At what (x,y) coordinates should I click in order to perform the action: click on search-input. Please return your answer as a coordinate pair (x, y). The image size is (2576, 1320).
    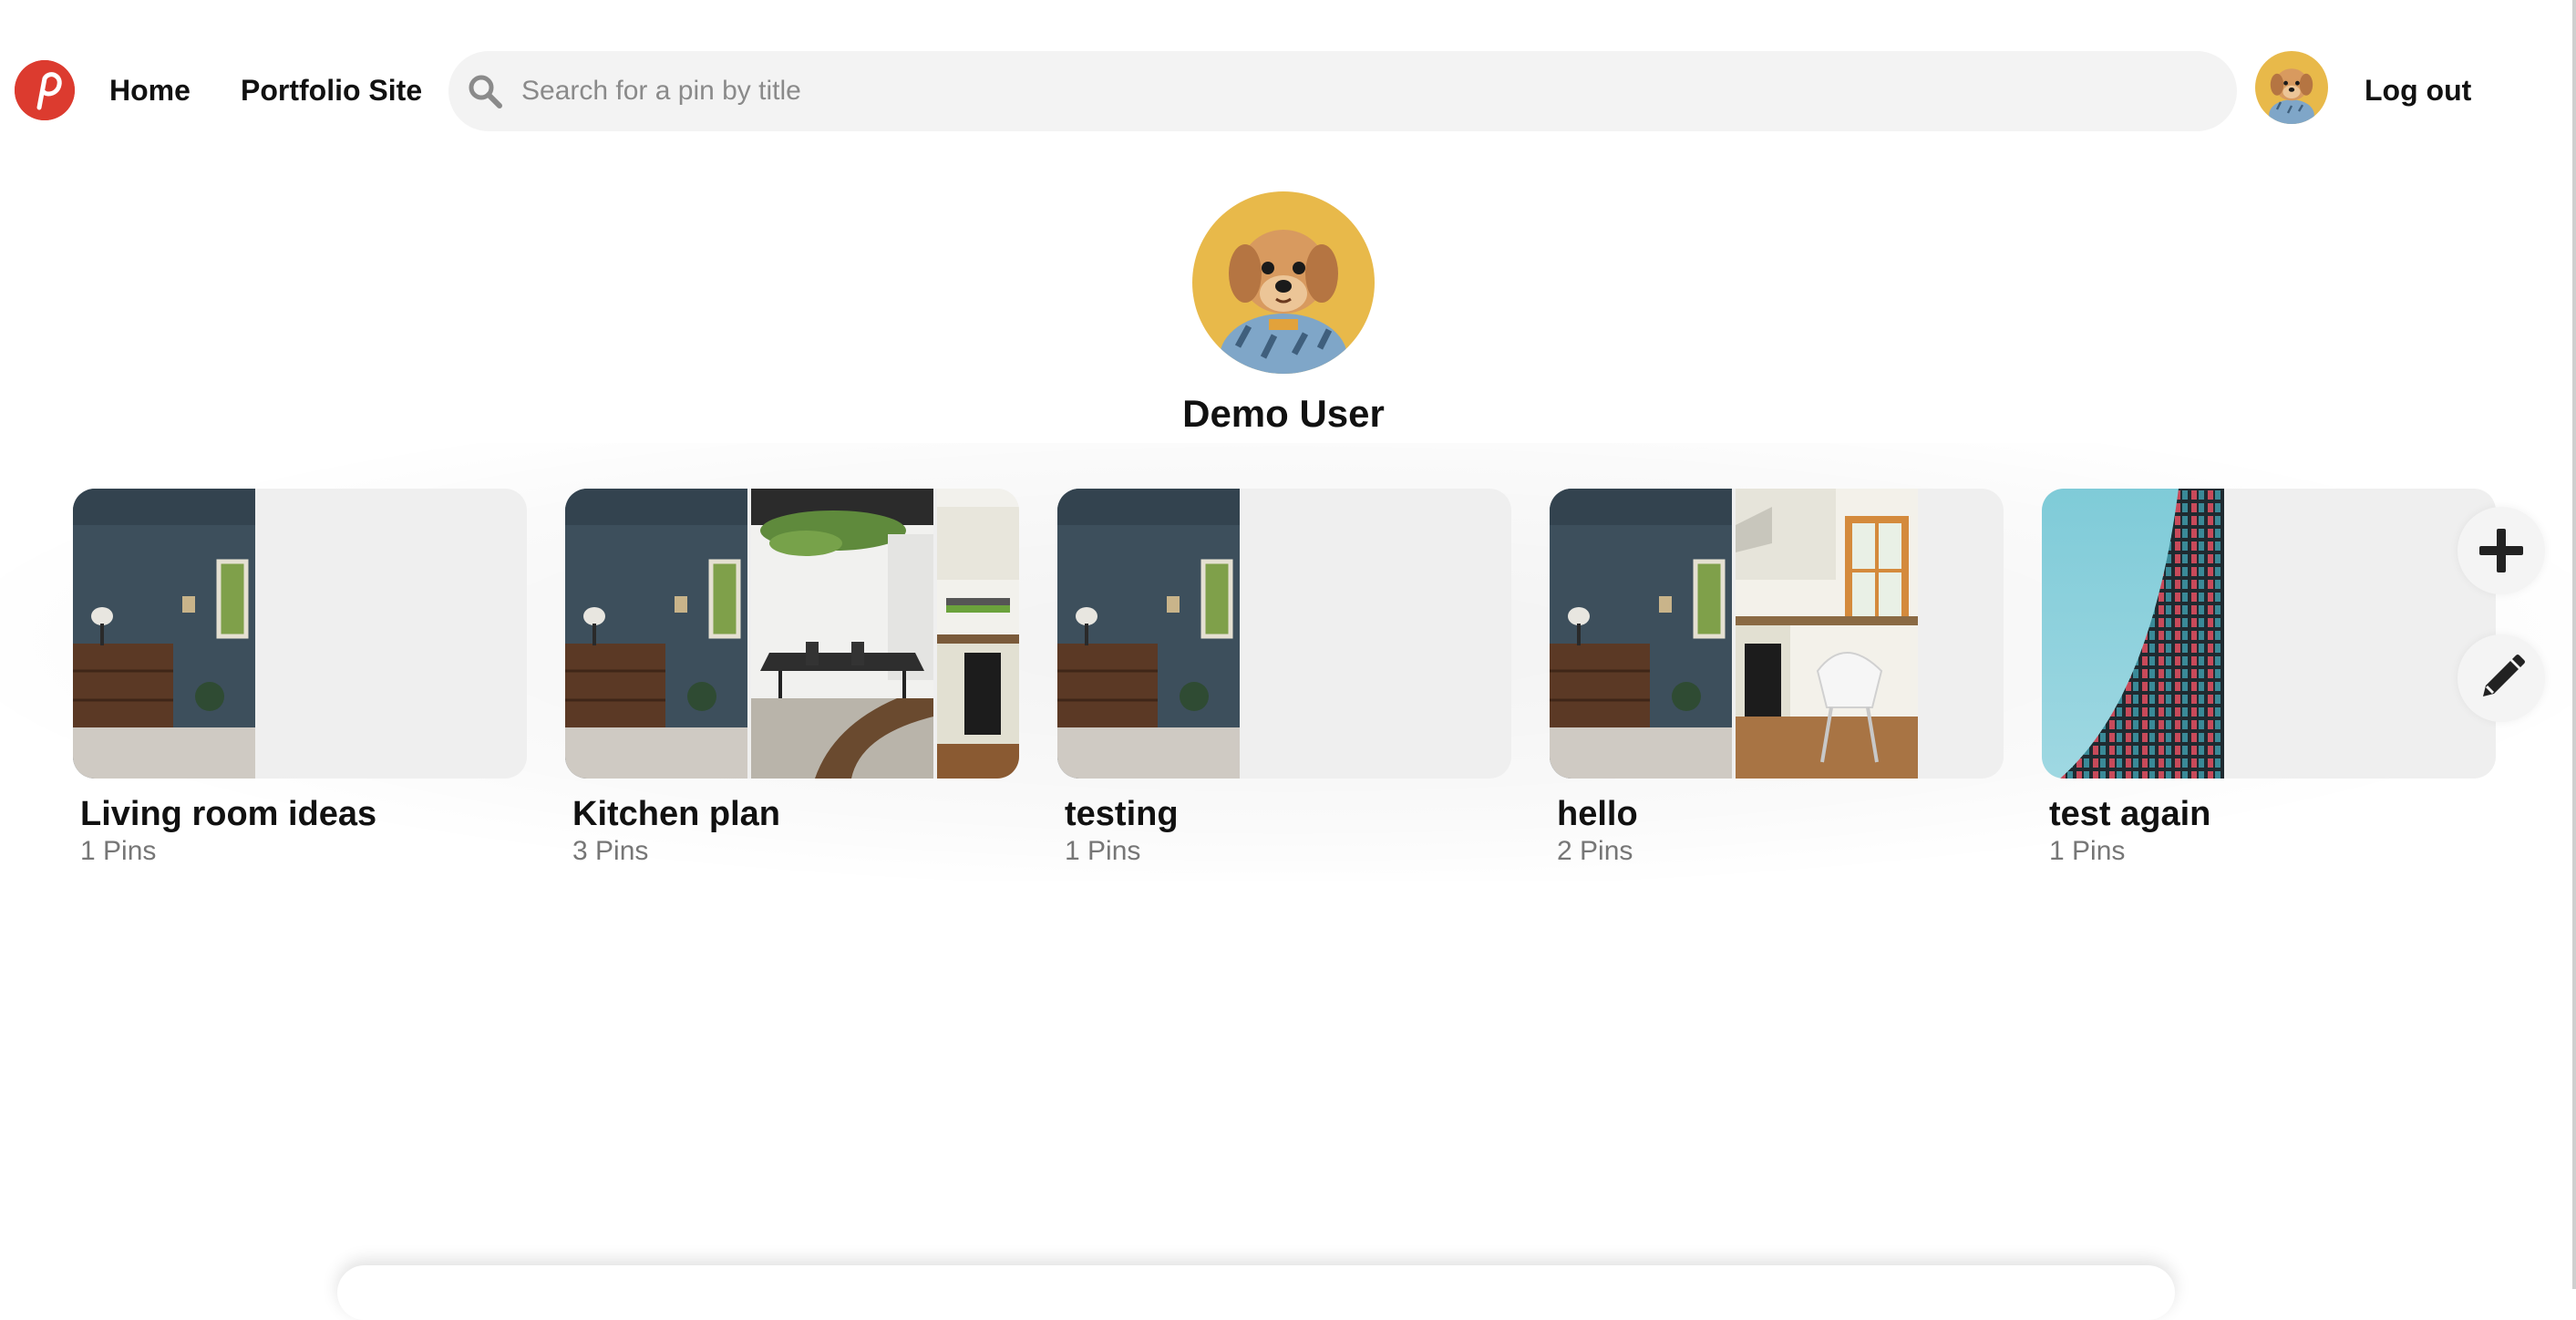
    Looking at the image, I should click on (1360, 91).